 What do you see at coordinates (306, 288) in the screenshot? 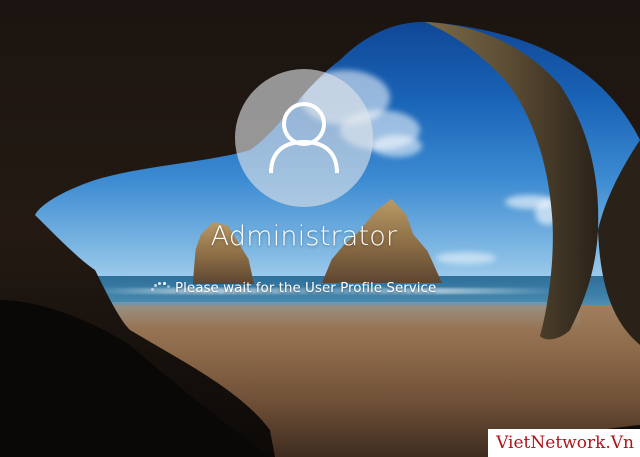
I see `status-text: Please wait for the User Profile Service` at bounding box center [306, 288].